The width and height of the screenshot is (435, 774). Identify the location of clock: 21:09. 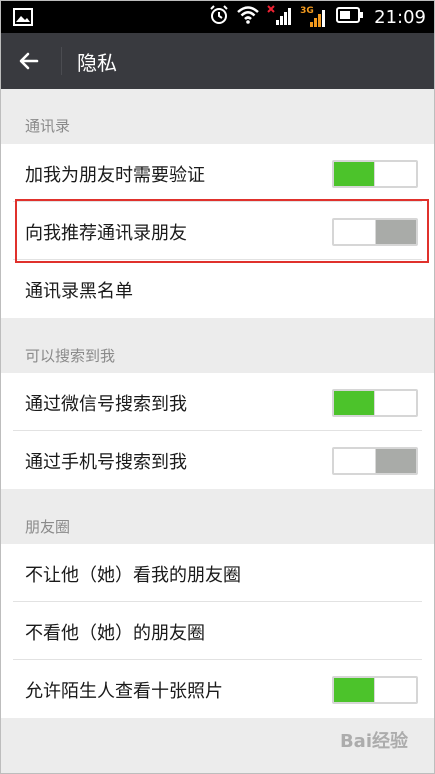
(400, 17).